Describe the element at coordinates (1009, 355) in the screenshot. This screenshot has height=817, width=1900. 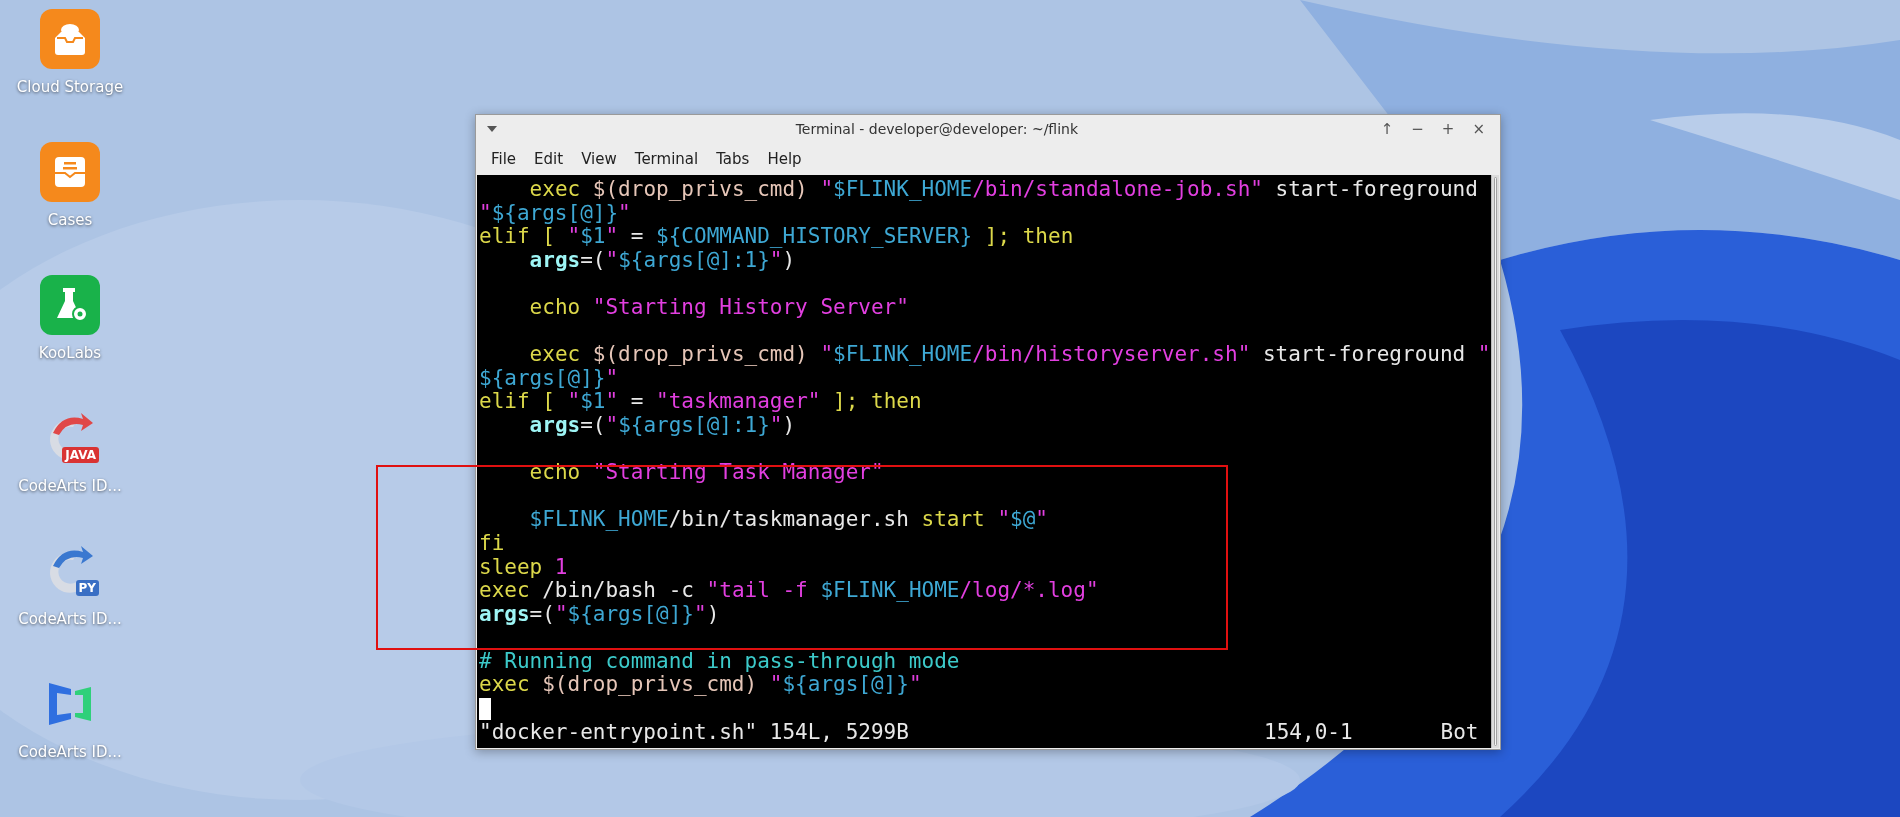
I see `code-line: exec $(drop_privs_cmd) "$FLINK_HOME/bin/historyserver.sh" start-foreground "` at that location.